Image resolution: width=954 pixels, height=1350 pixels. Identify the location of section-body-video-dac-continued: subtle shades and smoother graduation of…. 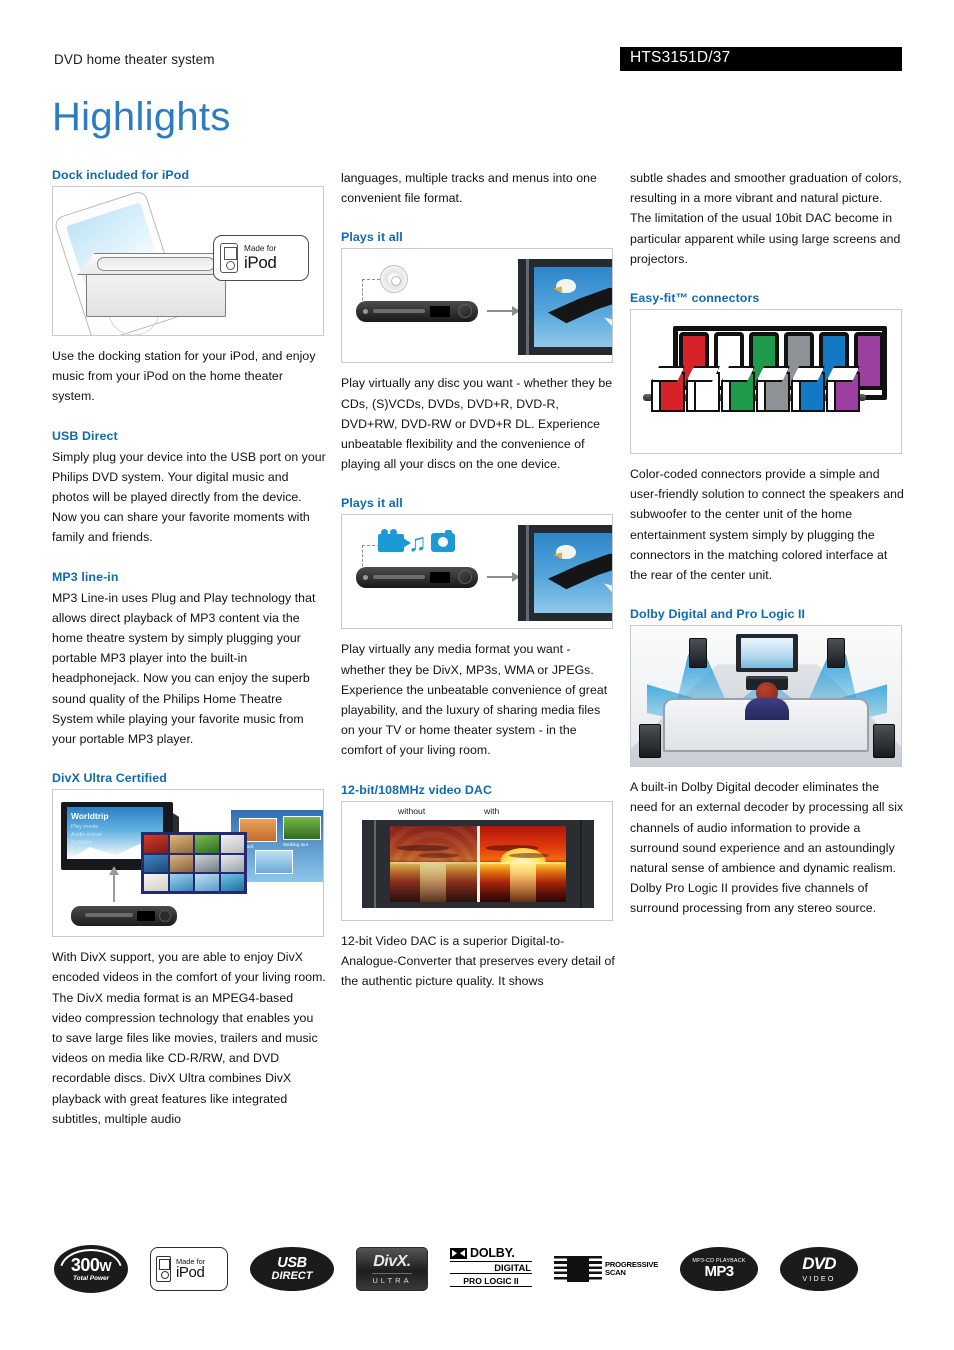
(766, 218).